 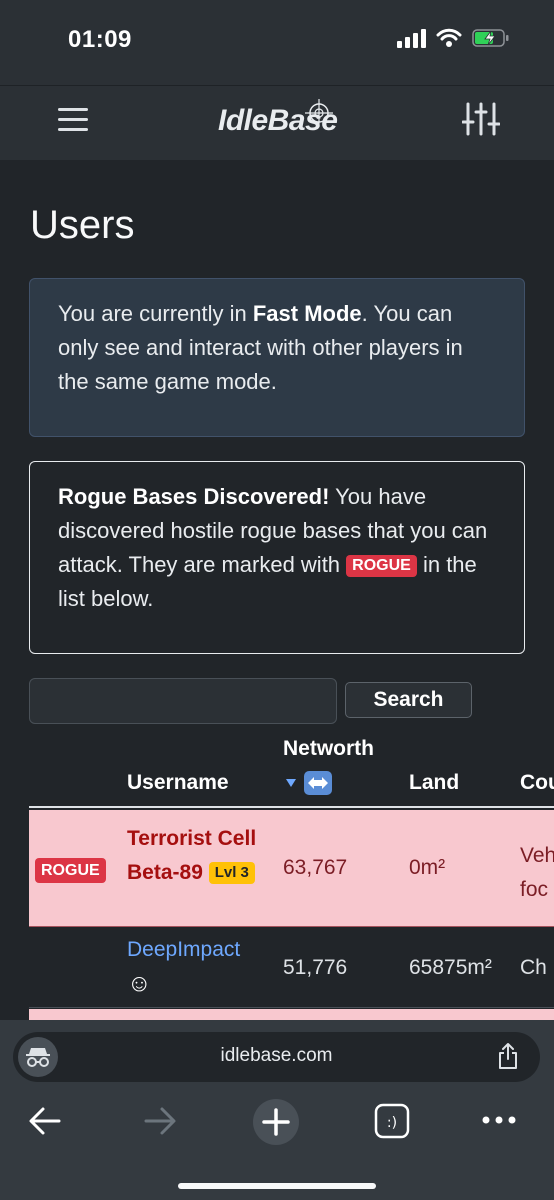 What do you see at coordinates (449, 37) in the screenshot?
I see `wifi-icon` at bounding box center [449, 37].